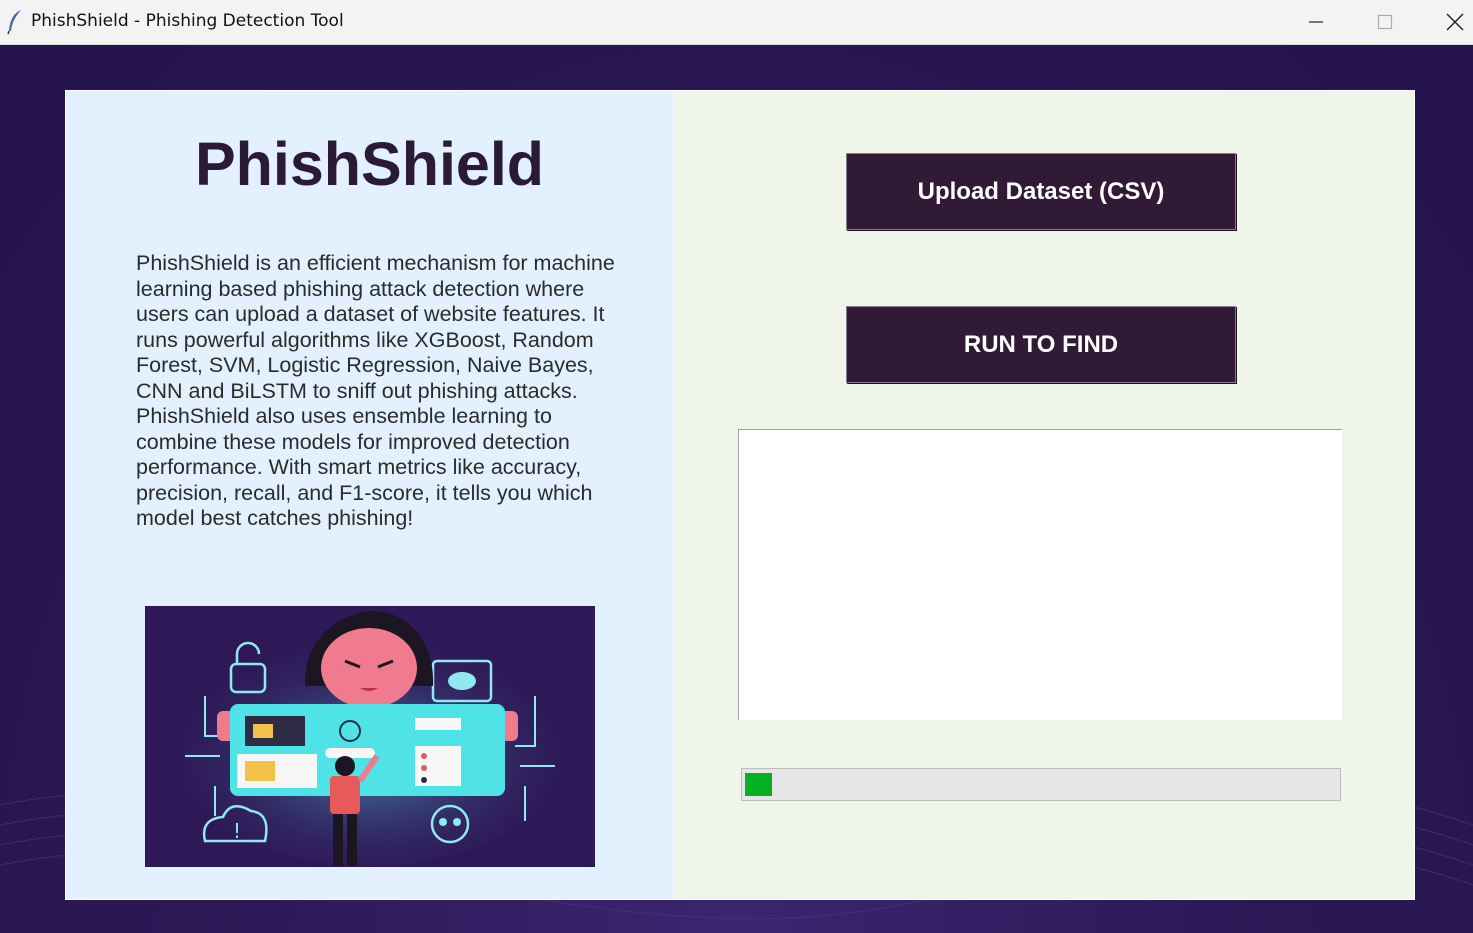  I want to click on results-output-box, so click(1040, 574).